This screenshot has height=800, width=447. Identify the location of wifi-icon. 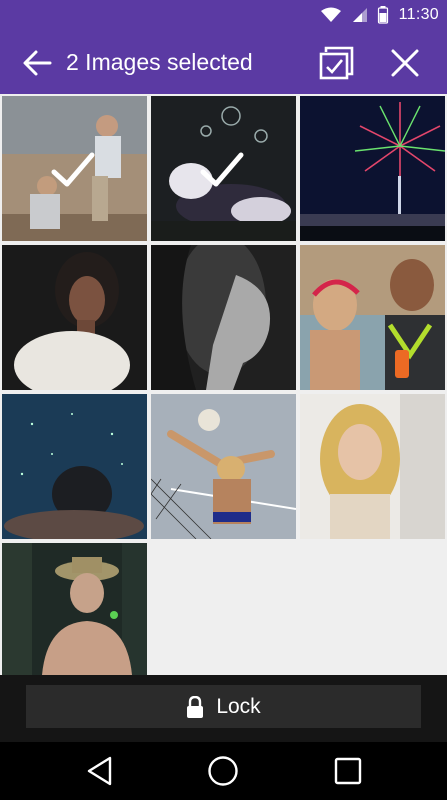
(330, 14).